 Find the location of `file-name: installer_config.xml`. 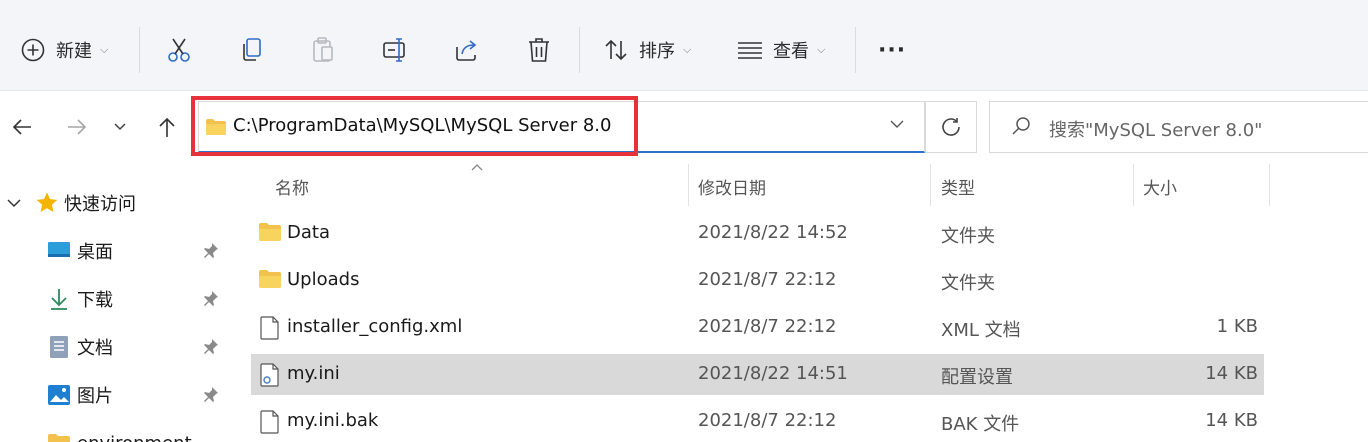

file-name: installer_config.xml is located at coordinates (375, 326).